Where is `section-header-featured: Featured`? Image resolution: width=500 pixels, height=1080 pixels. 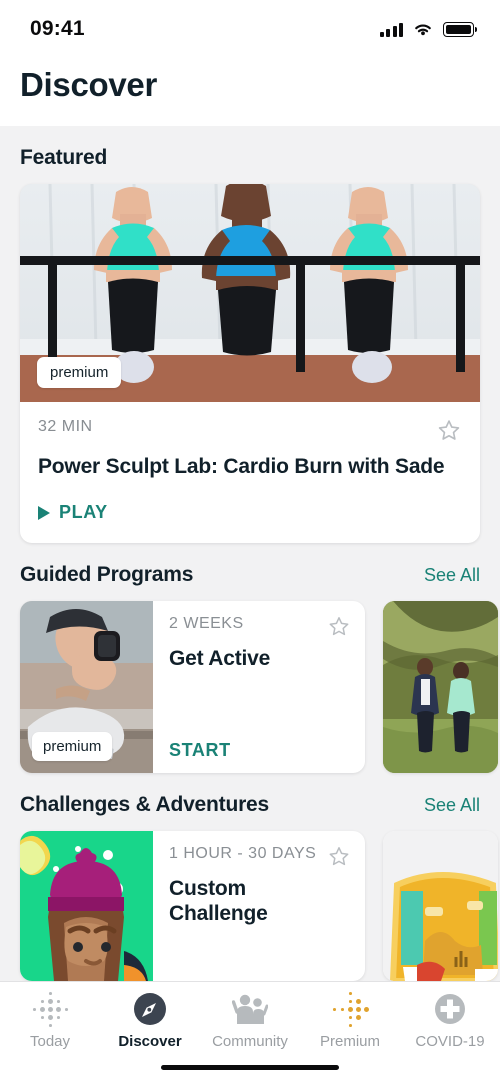
section-header-featured: Featured is located at coordinates (250, 155).